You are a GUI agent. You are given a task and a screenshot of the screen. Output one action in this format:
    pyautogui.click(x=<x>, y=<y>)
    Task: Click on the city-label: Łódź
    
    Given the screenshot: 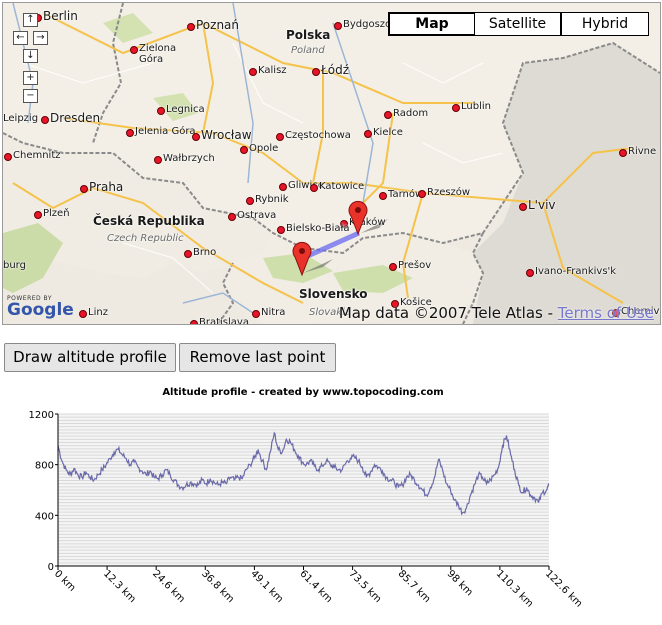 What is the action you would take?
    pyautogui.click(x=335, y=70)
    